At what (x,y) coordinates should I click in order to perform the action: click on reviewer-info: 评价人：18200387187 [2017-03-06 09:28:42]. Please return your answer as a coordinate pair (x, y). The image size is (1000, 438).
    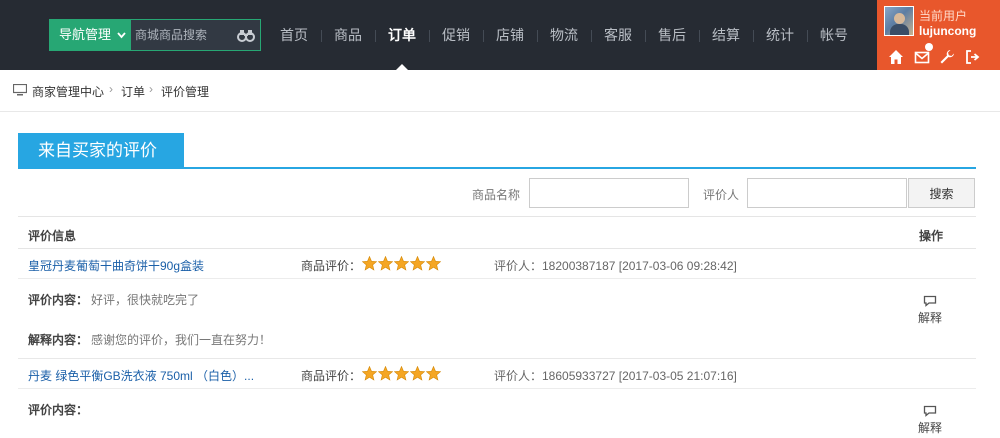
    Looking at the image, I should click on (615, 266).